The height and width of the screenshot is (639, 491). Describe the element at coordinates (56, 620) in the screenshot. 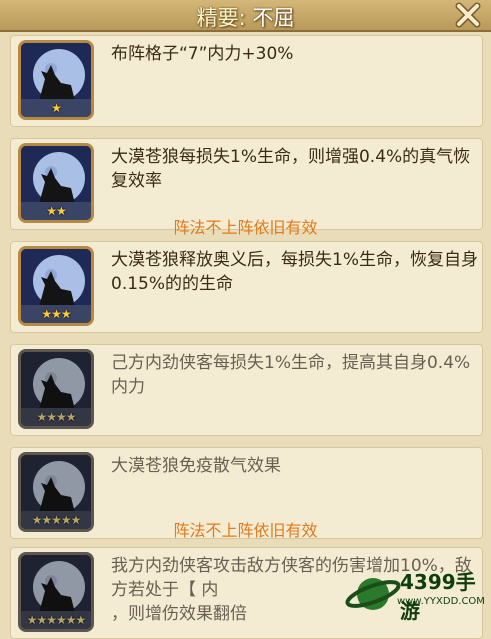

I see `star-rating: ★★★★★★` at that location.